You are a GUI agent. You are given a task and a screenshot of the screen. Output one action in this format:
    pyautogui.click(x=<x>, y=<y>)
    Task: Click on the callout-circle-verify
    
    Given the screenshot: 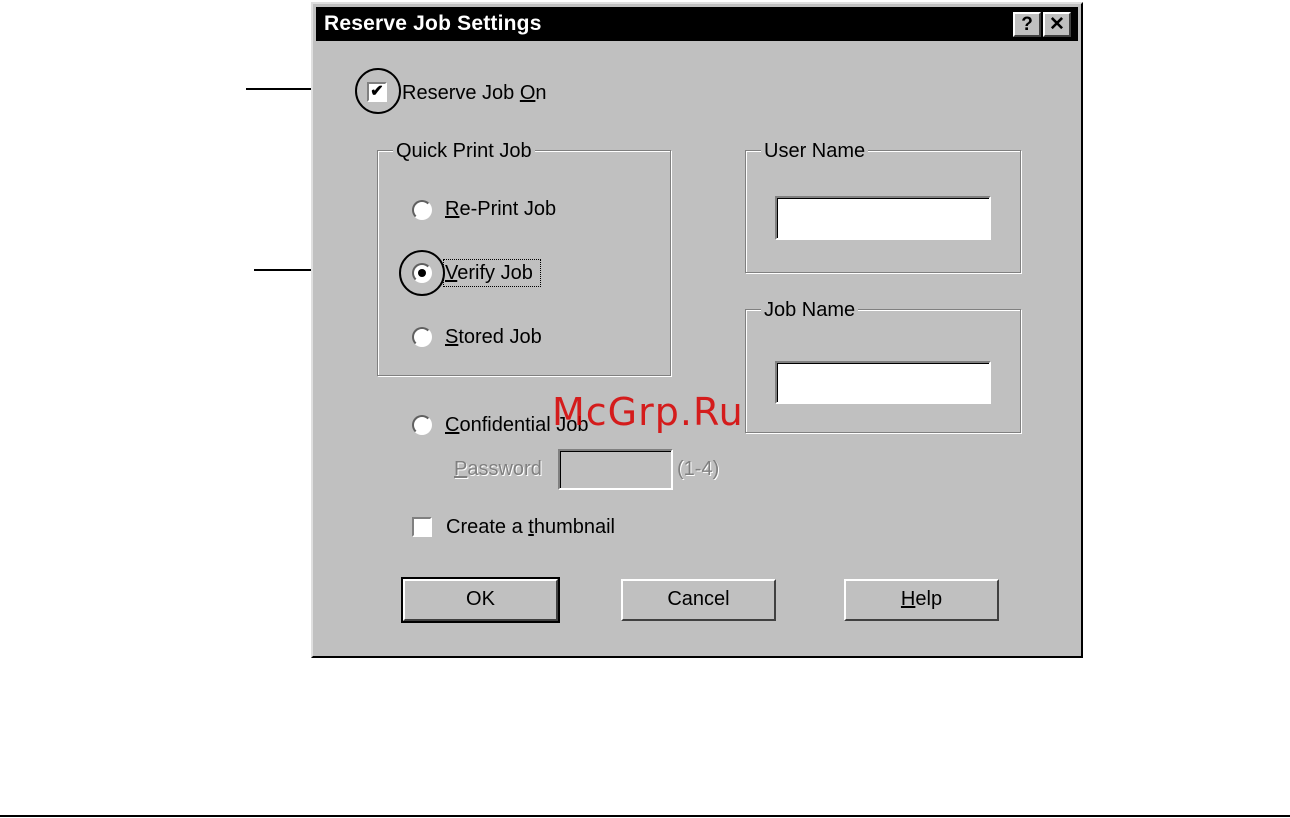 What is the action you would take?
    pyautogui.click(x=422, y=273)
    